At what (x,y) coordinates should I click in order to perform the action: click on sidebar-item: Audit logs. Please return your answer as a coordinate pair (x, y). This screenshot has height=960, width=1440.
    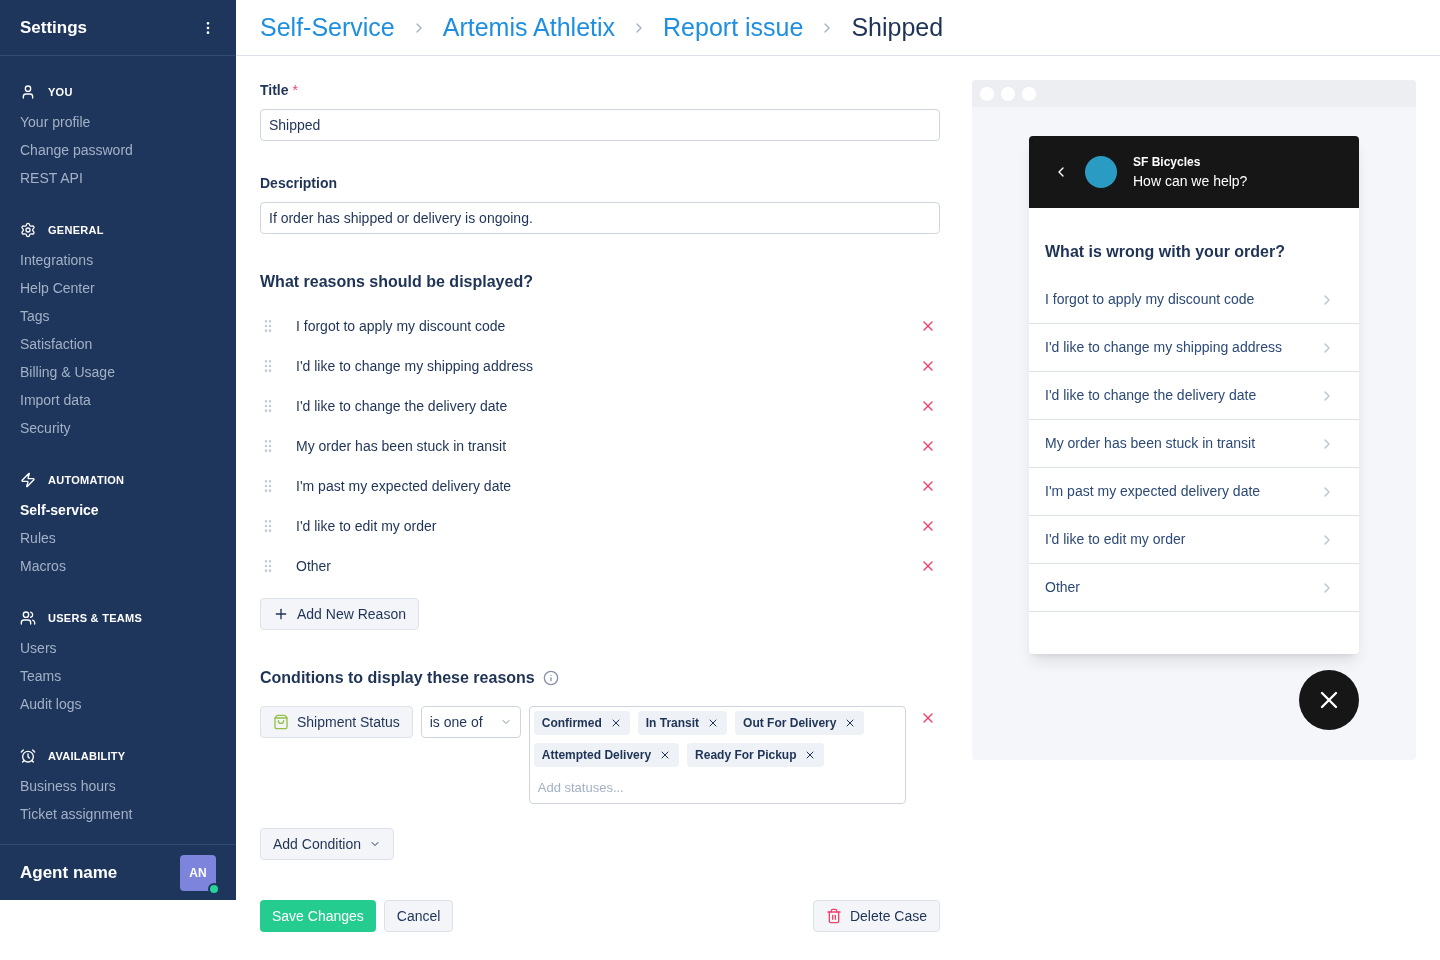
    Looking at the image, I should click on (118, 704).